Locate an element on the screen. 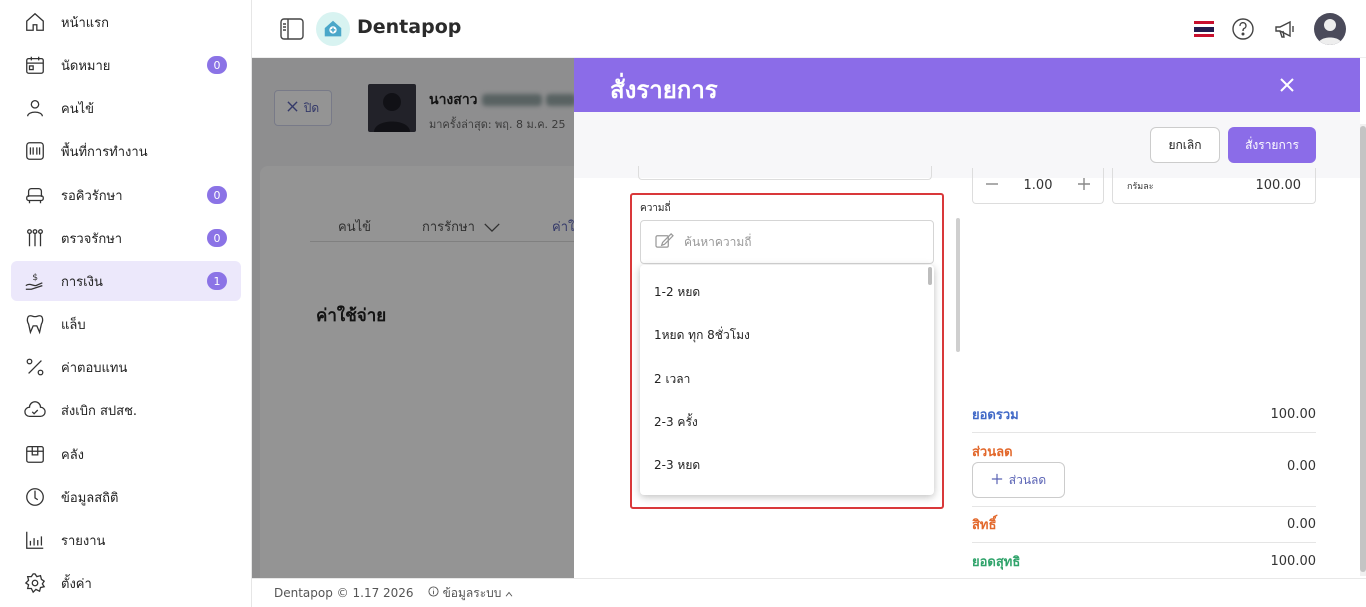  drawer-scrollbar-thumb is located at coordinates (1363, 349).